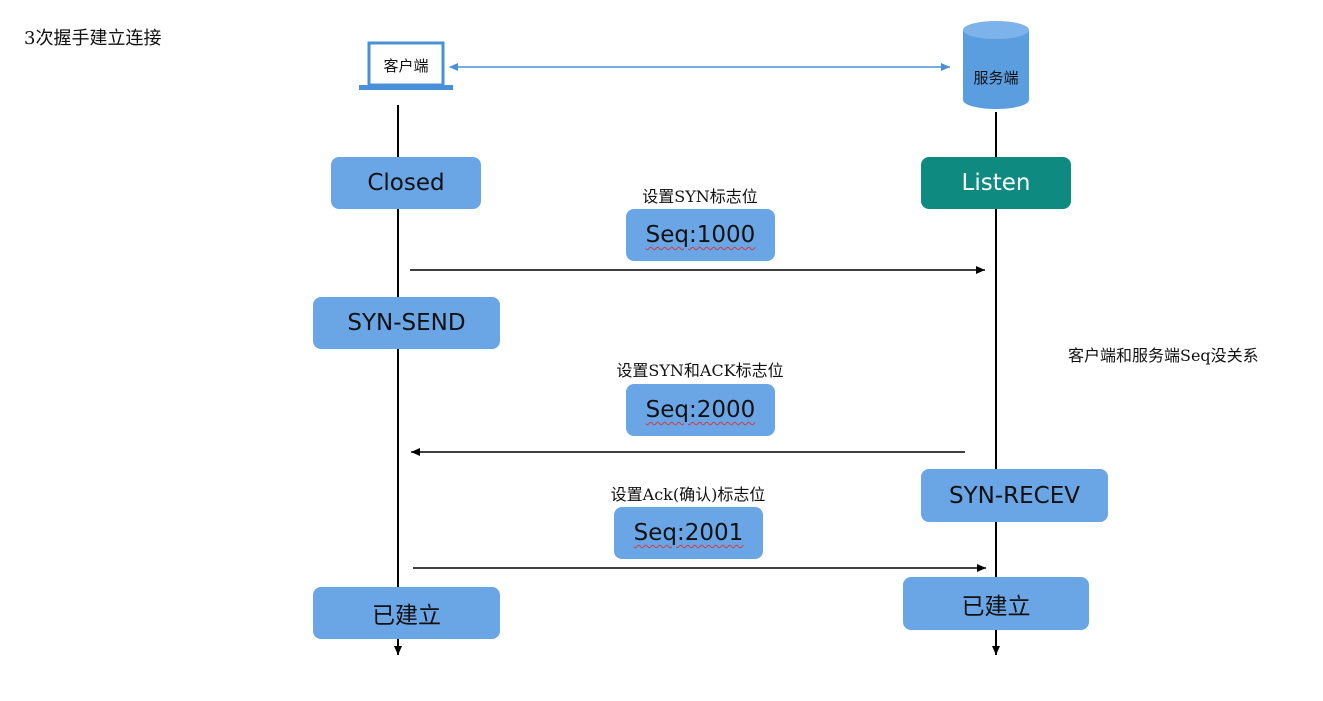 This screenshot has width=1323, height=701. What do you see at coordinates (406, 323) in the screenshot?
I see `client-state-syn-send: SYN-SEND` at bounding box center [406, 323].